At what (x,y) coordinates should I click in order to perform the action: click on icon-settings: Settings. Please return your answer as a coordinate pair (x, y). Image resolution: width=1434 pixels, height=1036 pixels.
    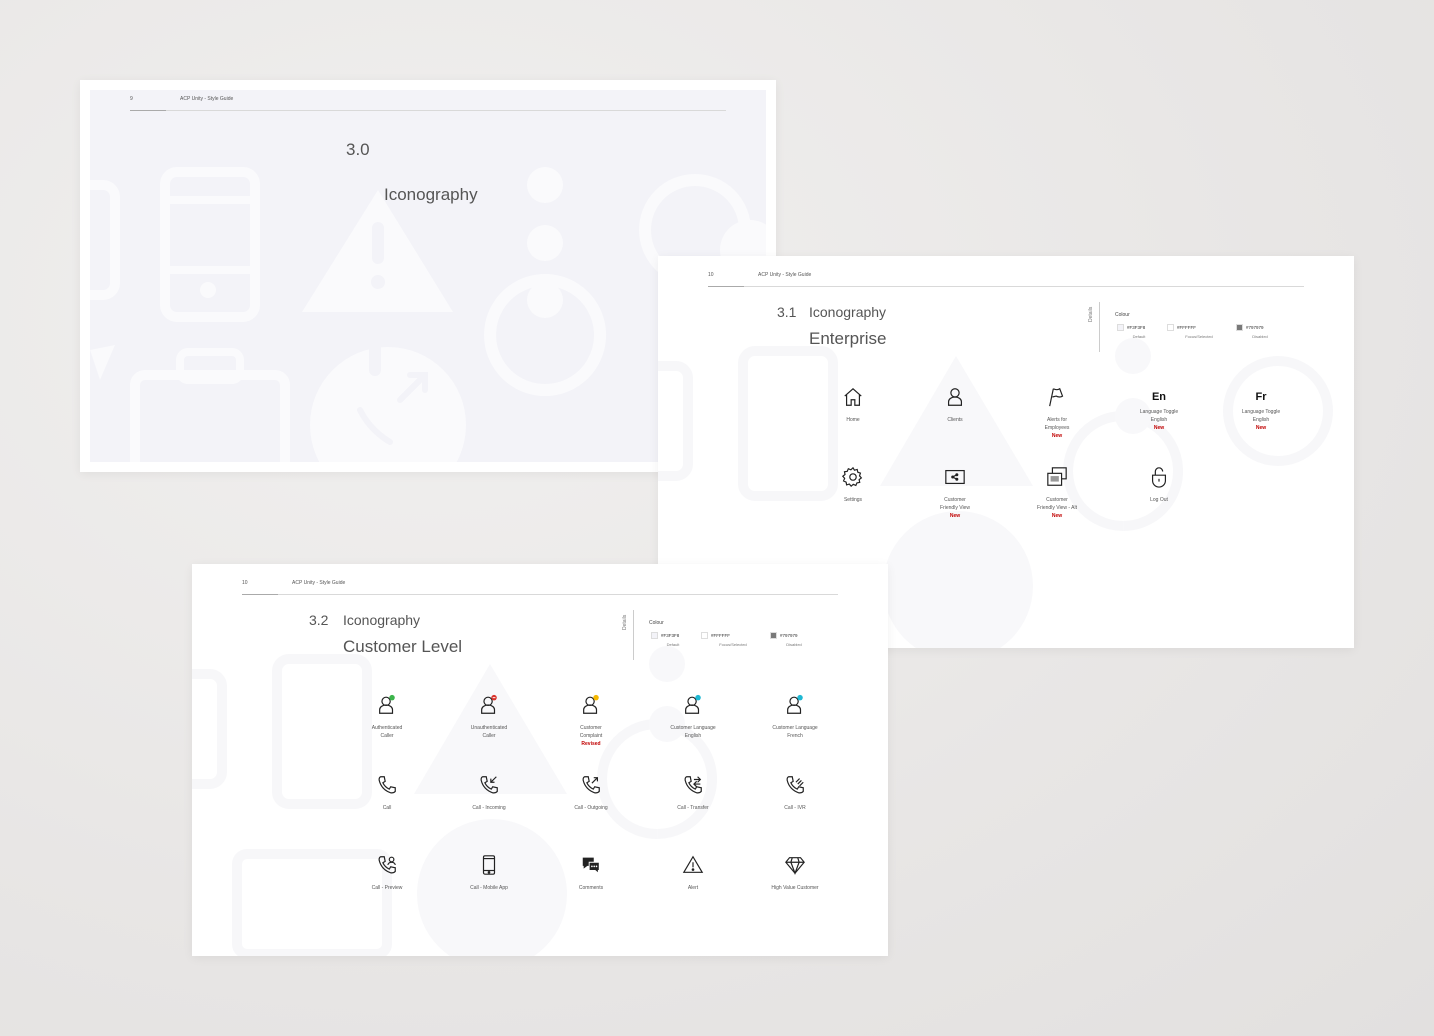
    Looking at the image, I should click on (853, 485).